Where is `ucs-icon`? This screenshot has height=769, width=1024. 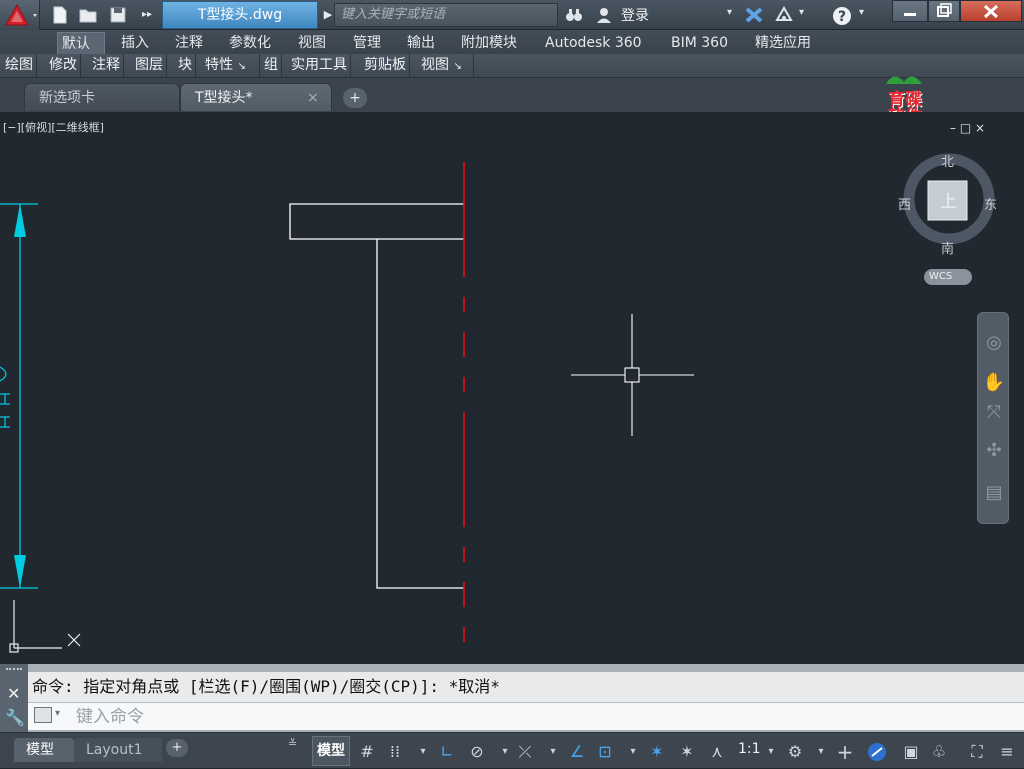 ucs-icon is located at coordinates (45, 626).